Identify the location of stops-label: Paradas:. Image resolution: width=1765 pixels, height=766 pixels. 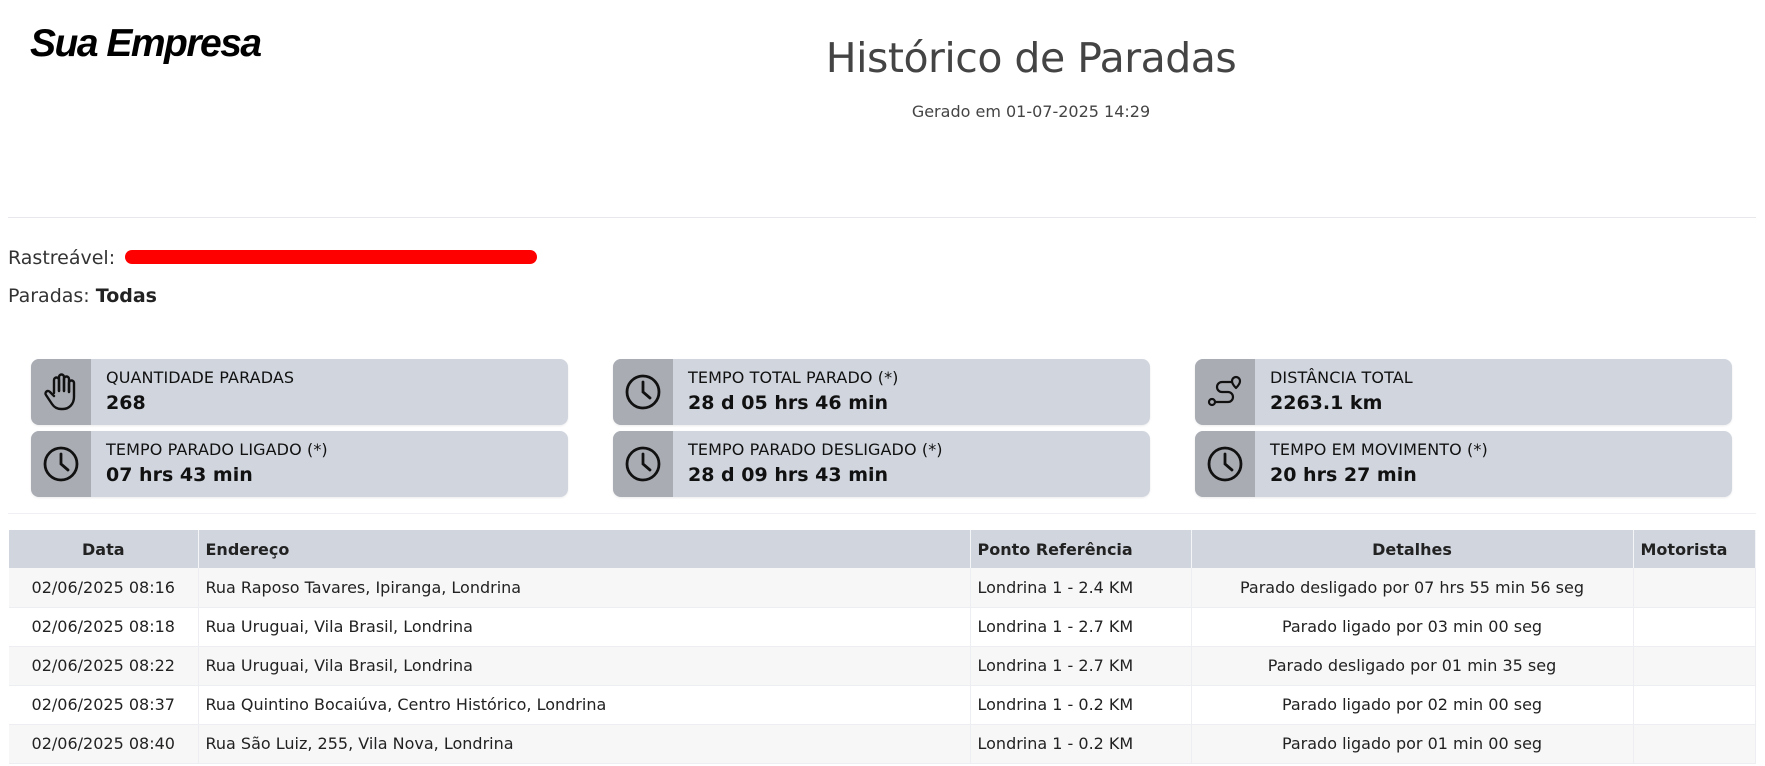
(49, 296).